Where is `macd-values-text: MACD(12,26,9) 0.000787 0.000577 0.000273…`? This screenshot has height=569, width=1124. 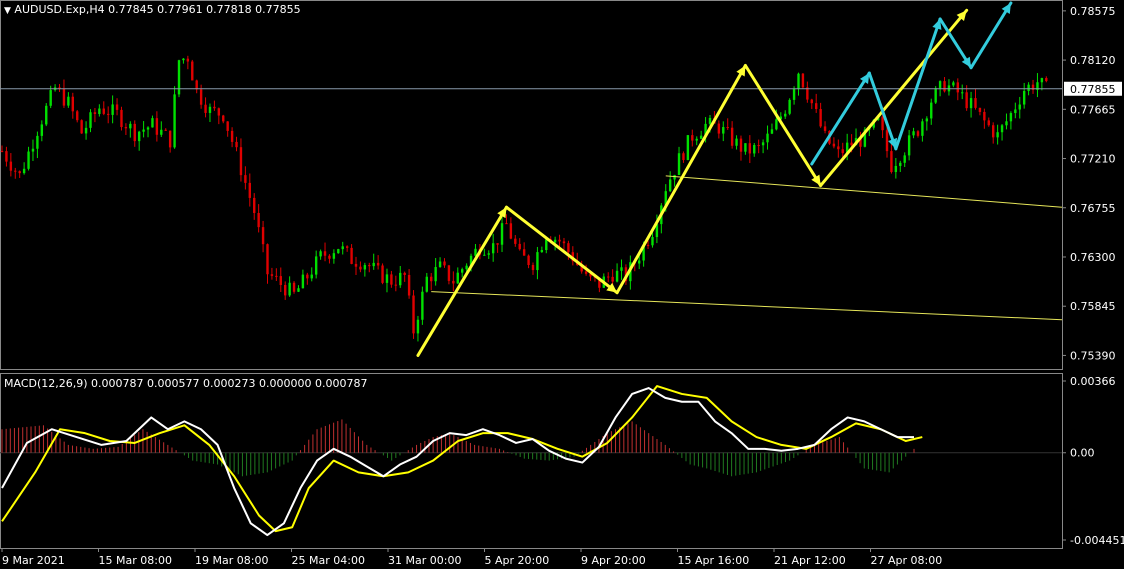
macd-values-text: MACD(12,26,9) 0.000787 0.000577 0.000273… is located at coordinates (186, 383).